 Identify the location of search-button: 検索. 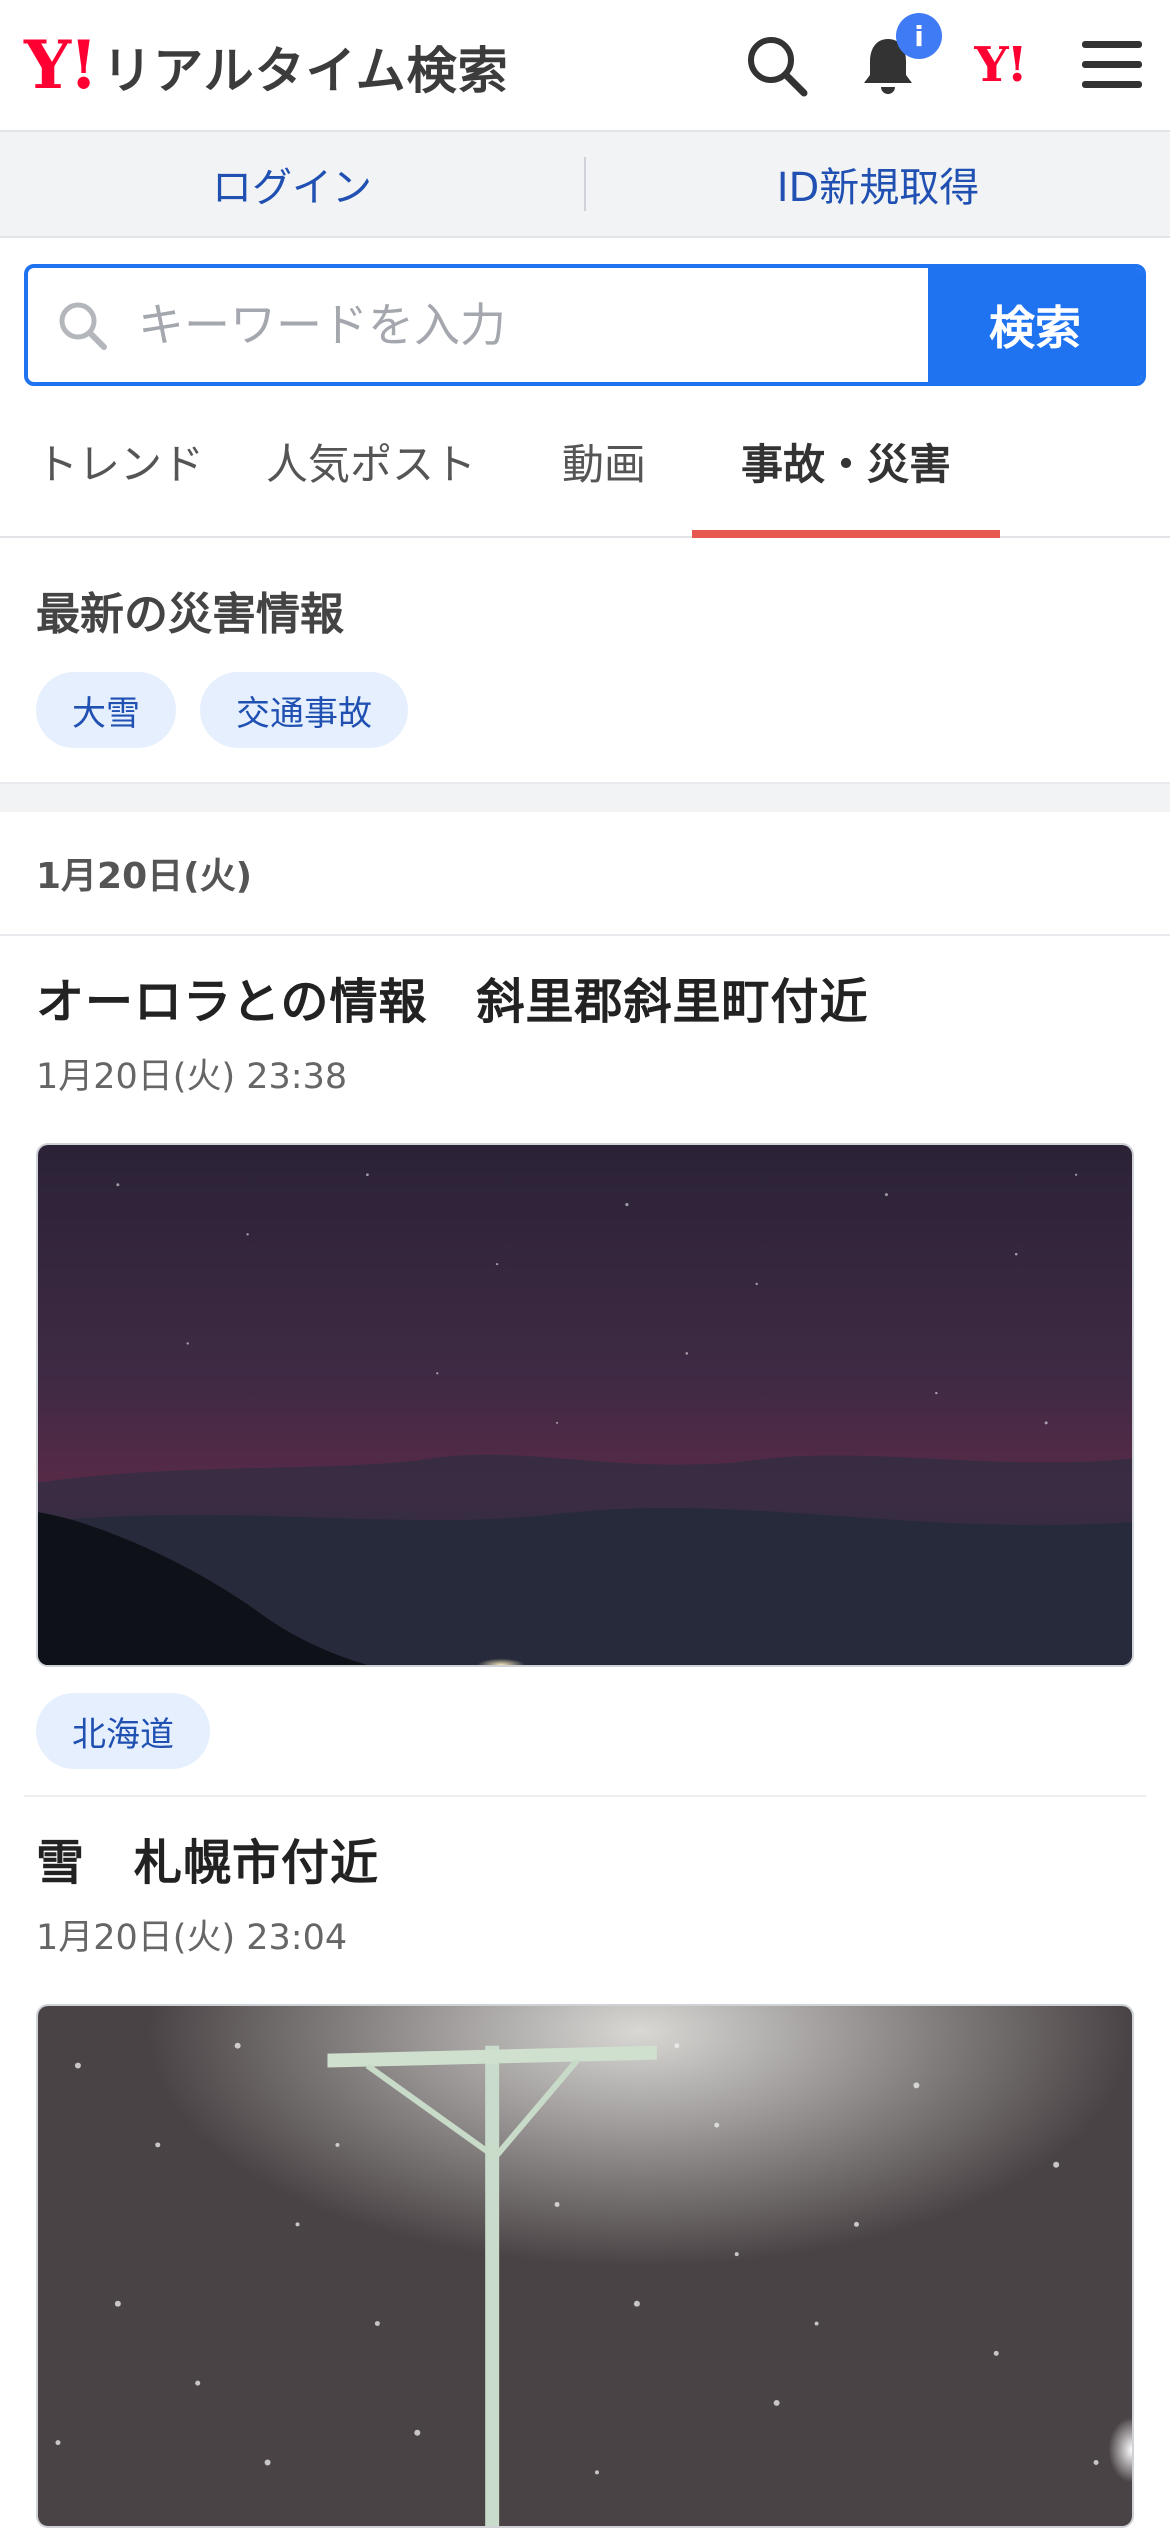
(1035, 325).